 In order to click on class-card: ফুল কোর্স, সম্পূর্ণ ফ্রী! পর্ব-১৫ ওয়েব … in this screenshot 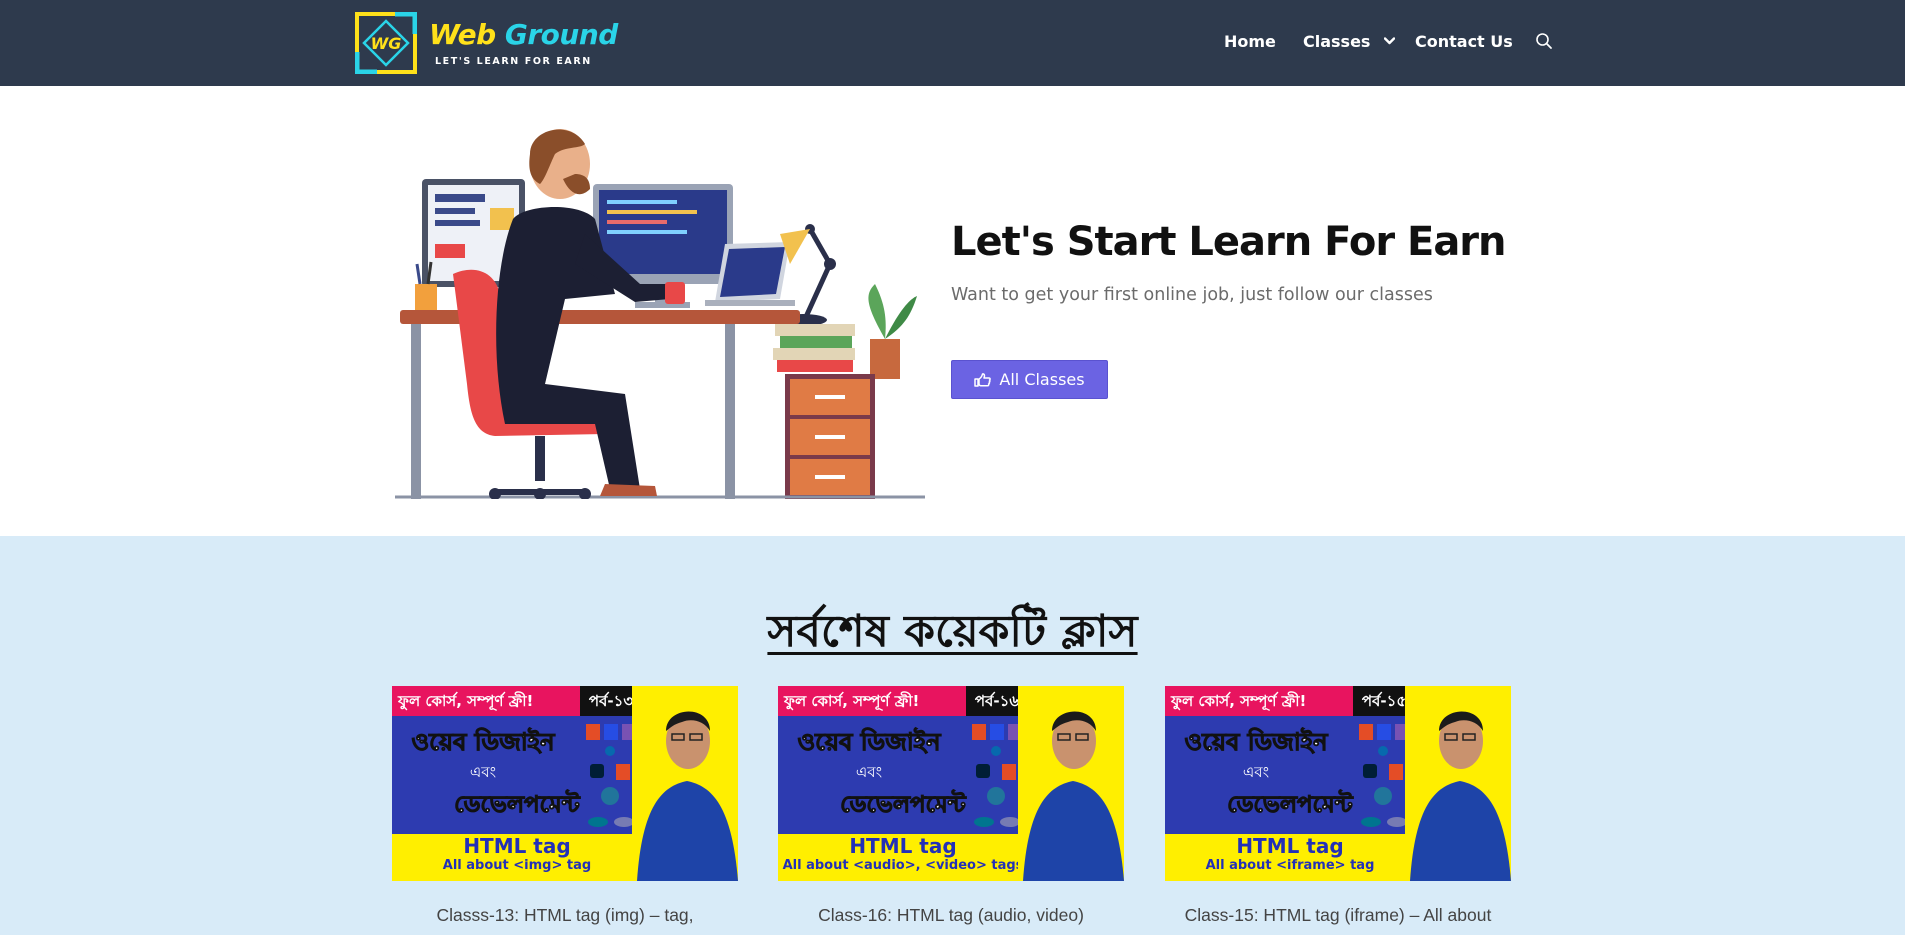, I will do `click(1338, 806)`.